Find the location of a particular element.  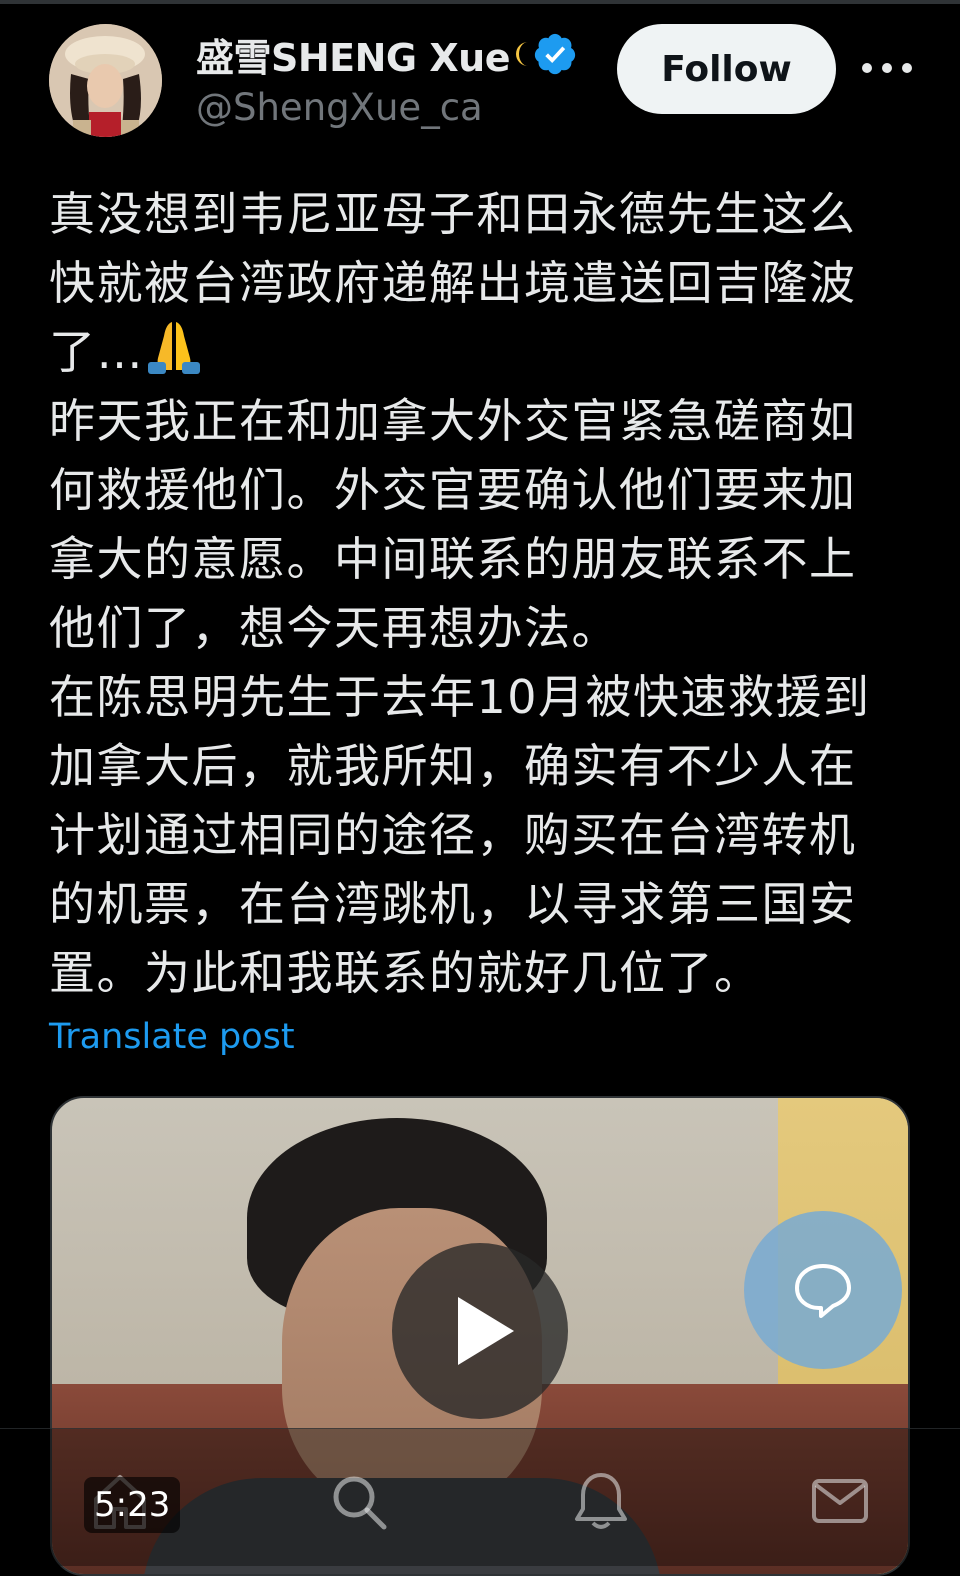

post-line: 计划通过相同的途径，购买在台湾转机 is located at coordinates (453, 835).